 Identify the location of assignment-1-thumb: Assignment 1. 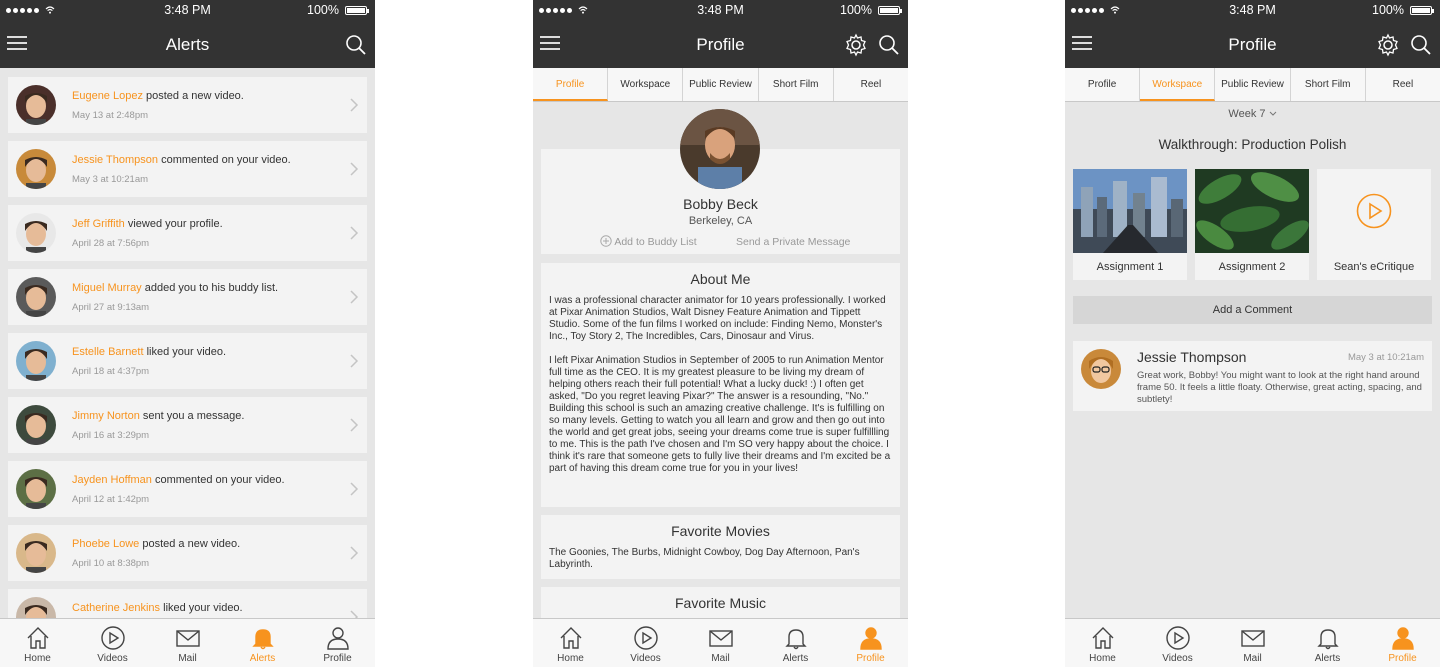
(1130, 224).